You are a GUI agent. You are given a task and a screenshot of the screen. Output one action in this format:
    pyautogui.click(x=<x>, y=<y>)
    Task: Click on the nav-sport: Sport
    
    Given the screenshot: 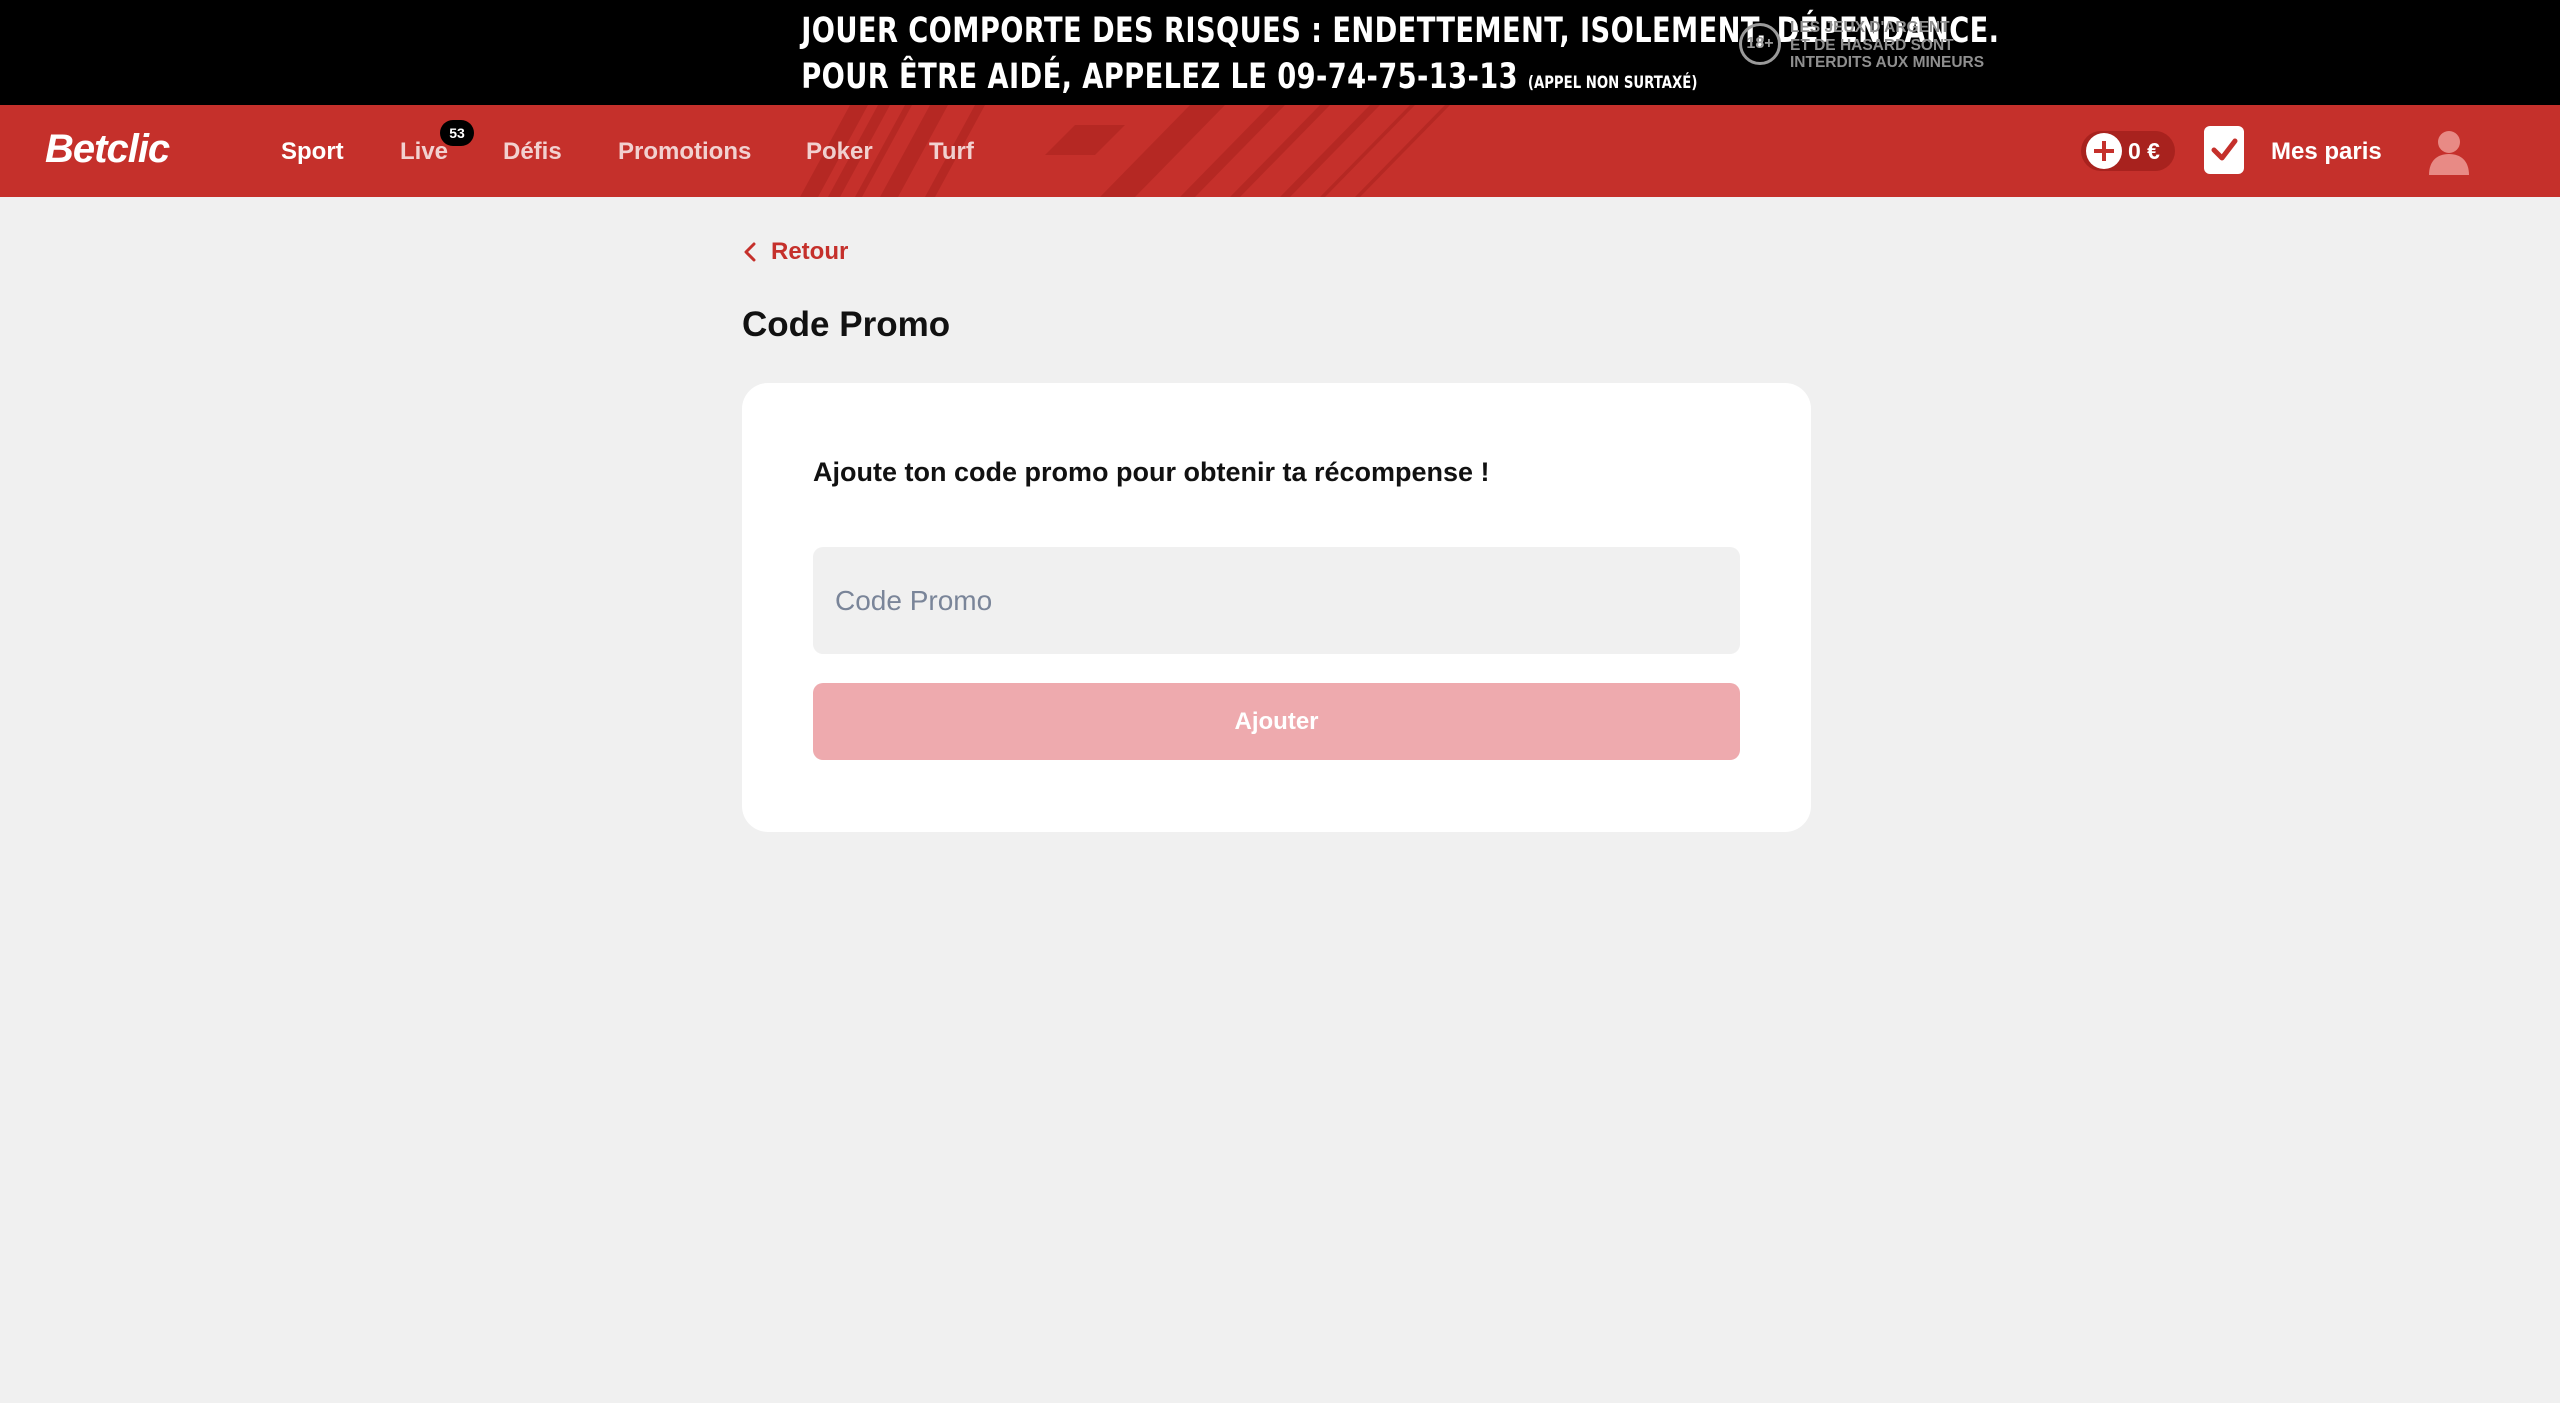 What is the action you would take?
    pyautogui.click(x=312, y=152)
    